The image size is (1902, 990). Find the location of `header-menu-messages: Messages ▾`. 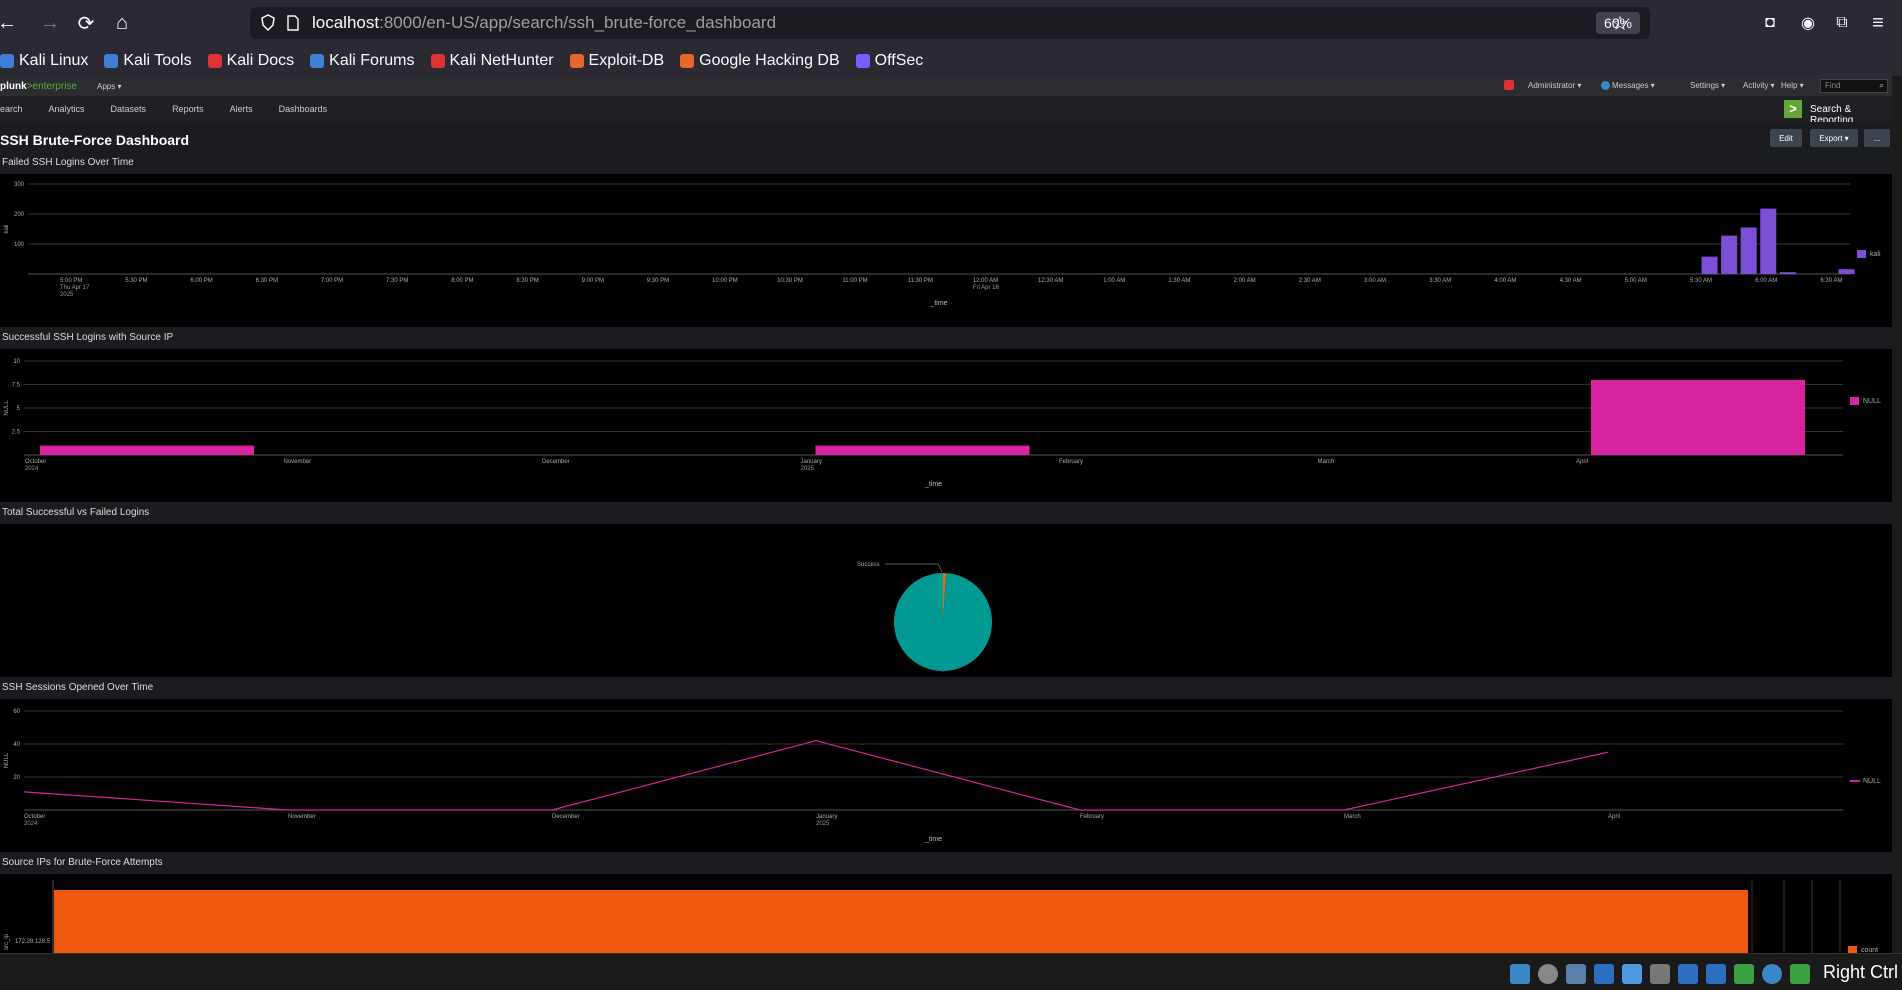

header-menu-messages: Messages ▾ is located at coordinates (1633, 85).